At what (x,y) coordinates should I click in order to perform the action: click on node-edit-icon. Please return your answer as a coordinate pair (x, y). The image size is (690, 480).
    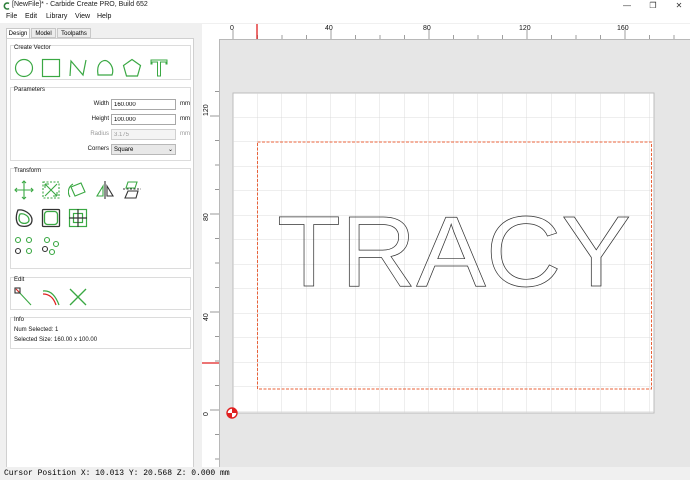
    Looking at the image, I should click on (24, 297).